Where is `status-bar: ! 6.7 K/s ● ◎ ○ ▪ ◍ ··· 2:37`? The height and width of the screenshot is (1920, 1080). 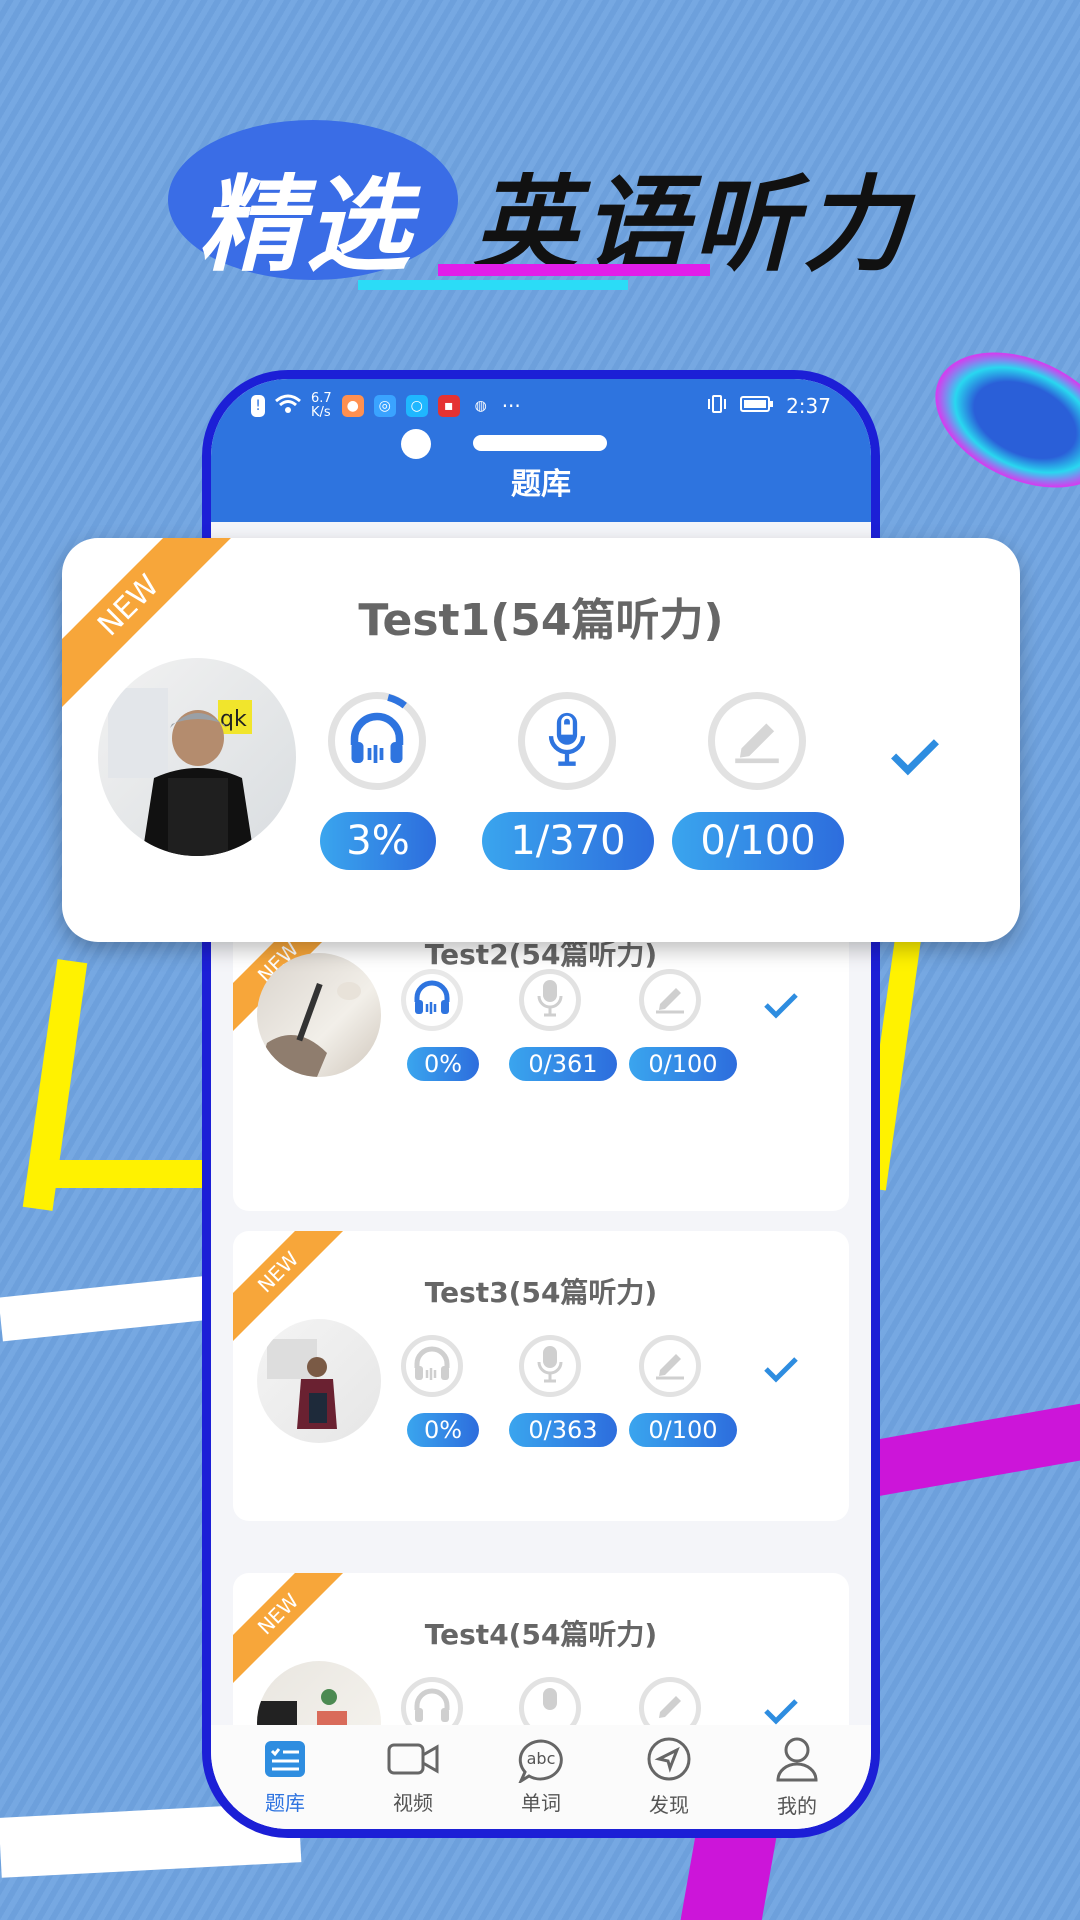 status-bar: ! 6.7 K/s ● ◎ ○ ▪ ◍ ··· 2:37 is located at coordinates (541, 406).